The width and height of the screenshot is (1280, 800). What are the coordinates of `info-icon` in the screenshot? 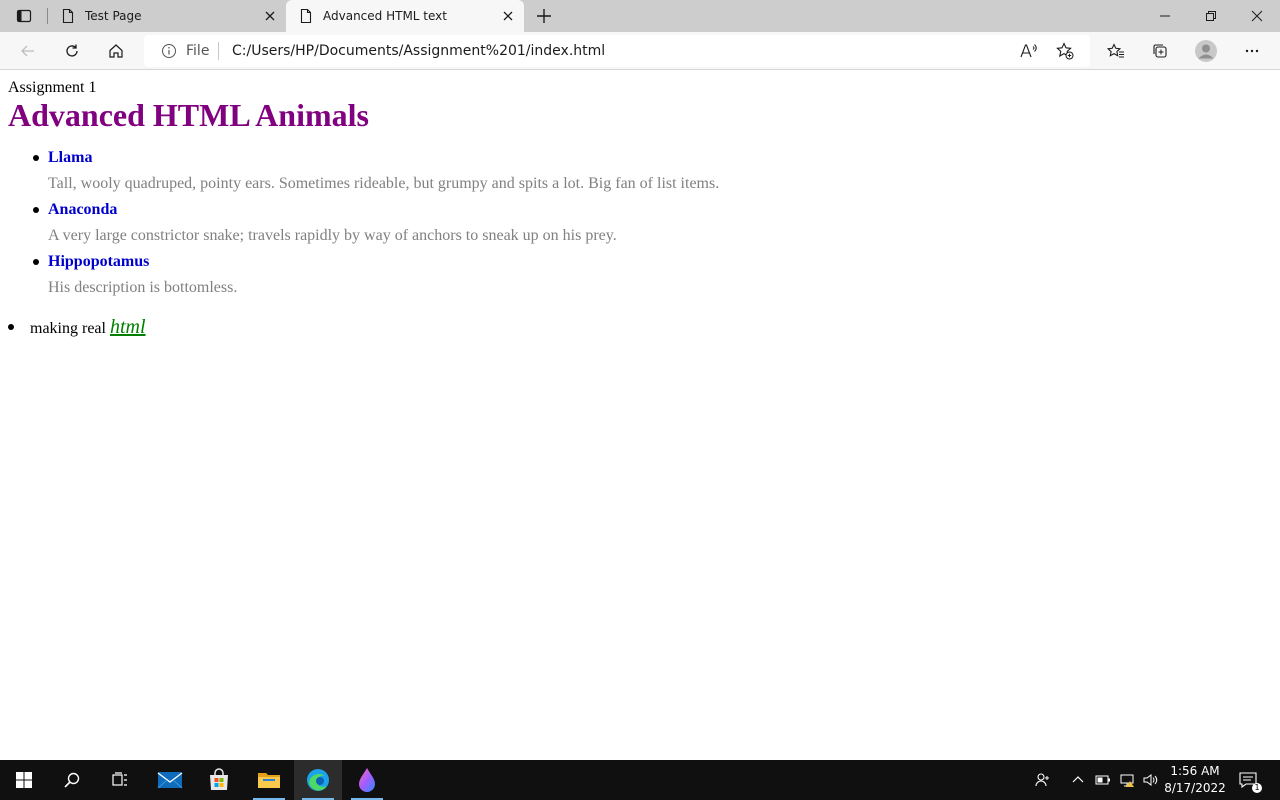 It's located at (169, 51).